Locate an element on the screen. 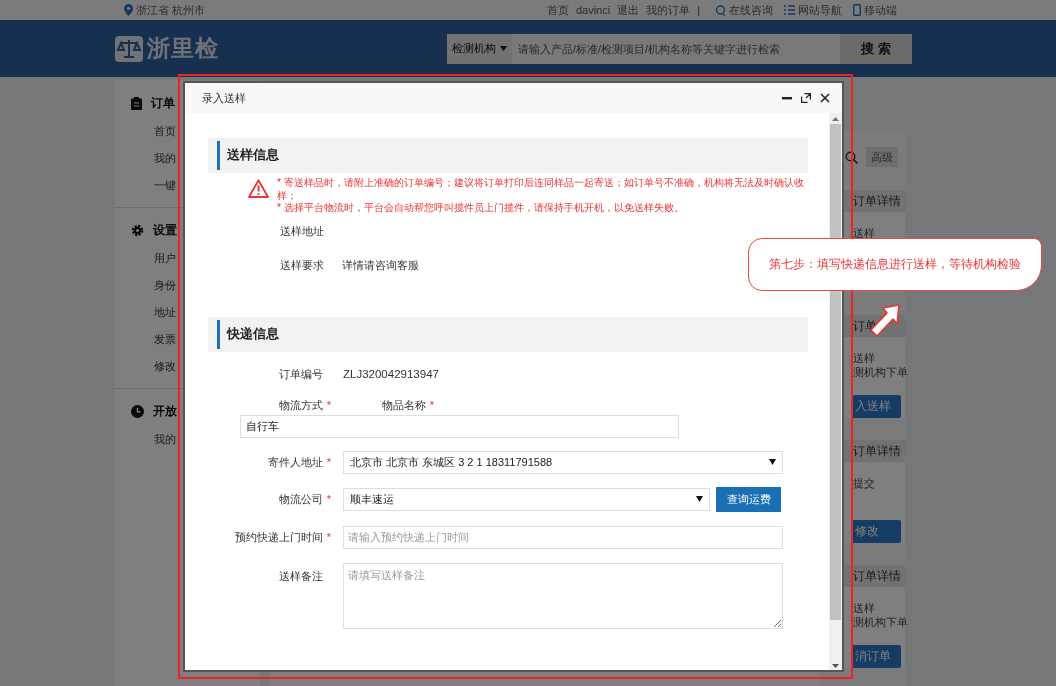 This screenshot has height=686, width=1056. card-button: 消订单 is located at coordinates (877, 656).